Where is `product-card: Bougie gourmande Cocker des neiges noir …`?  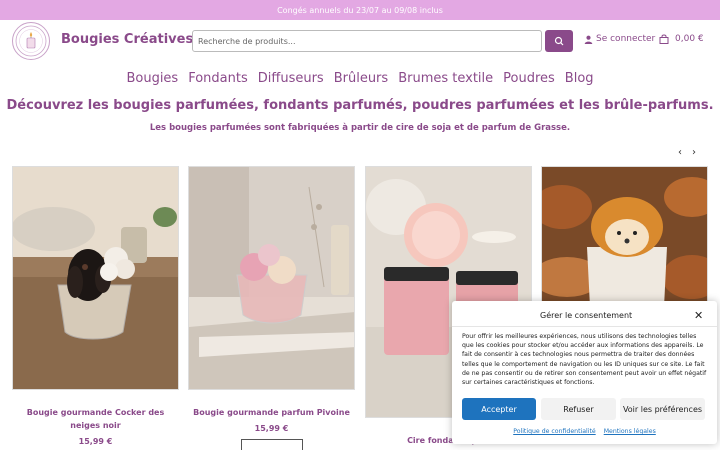
product-card: Bougie gourmande Cocker des neiges noir … is located at coordinates (95, 308).